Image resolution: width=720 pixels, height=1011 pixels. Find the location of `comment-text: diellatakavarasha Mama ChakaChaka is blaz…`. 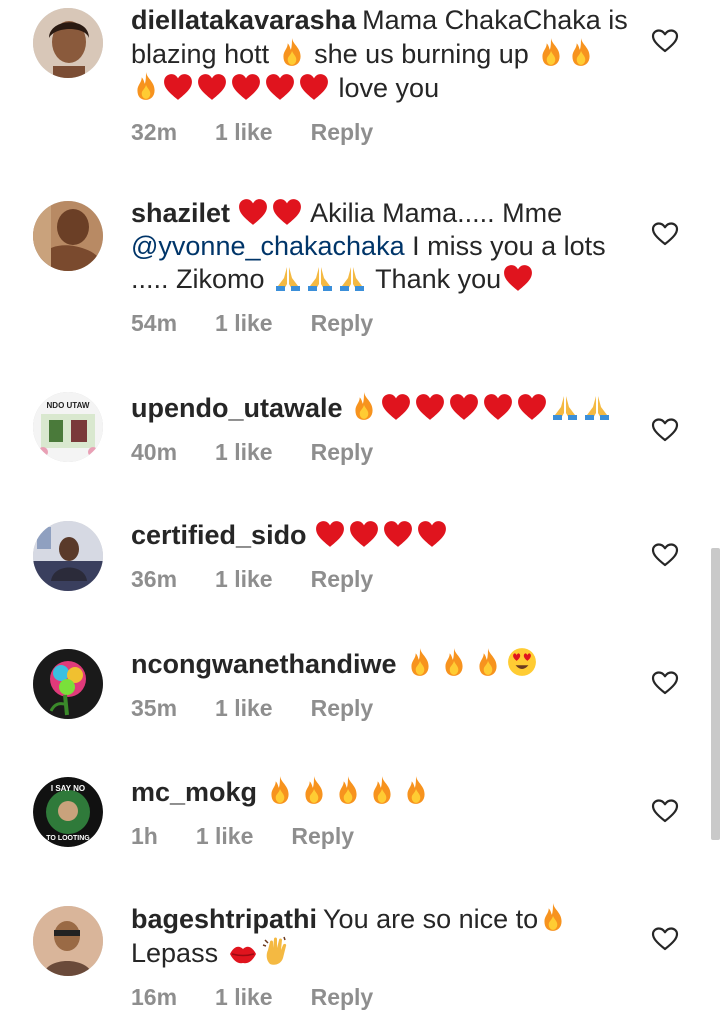

comment-text: diellatakavarasha Mama ChakaChaka is blaz… is located at coordinates (381, 54).